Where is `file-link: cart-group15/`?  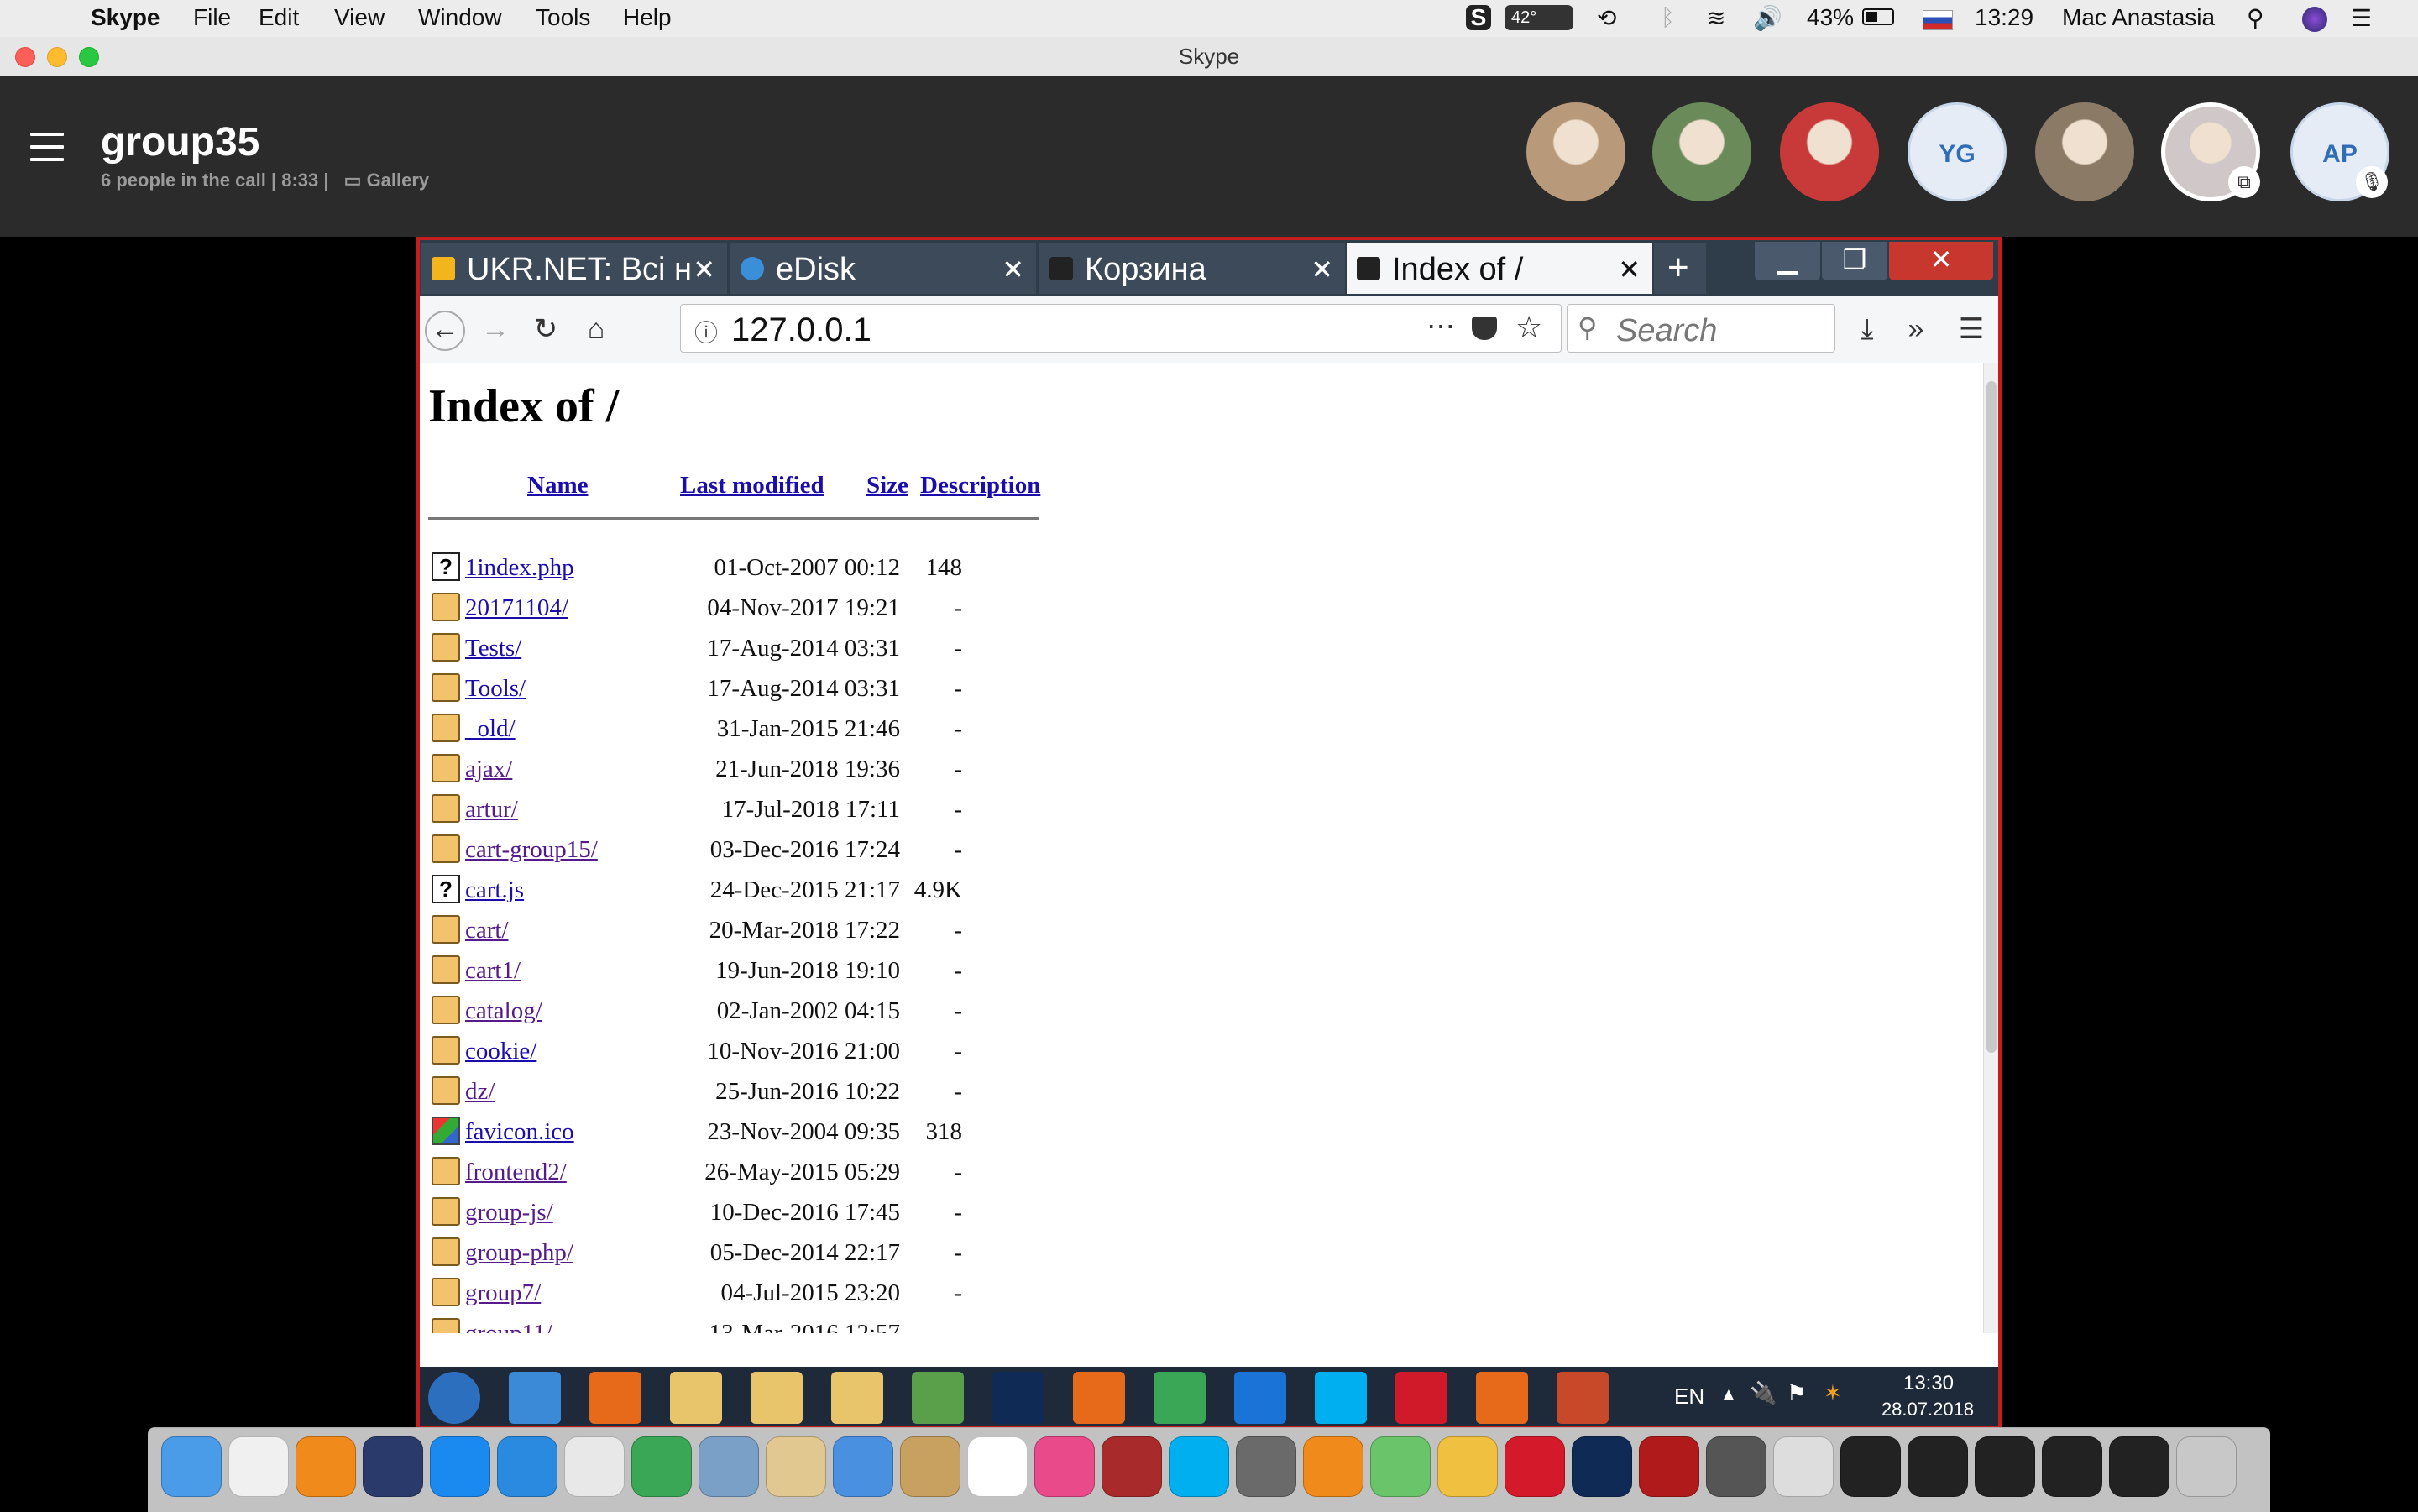 file-link: cart-group15/ is located at coordinates (531, 850).